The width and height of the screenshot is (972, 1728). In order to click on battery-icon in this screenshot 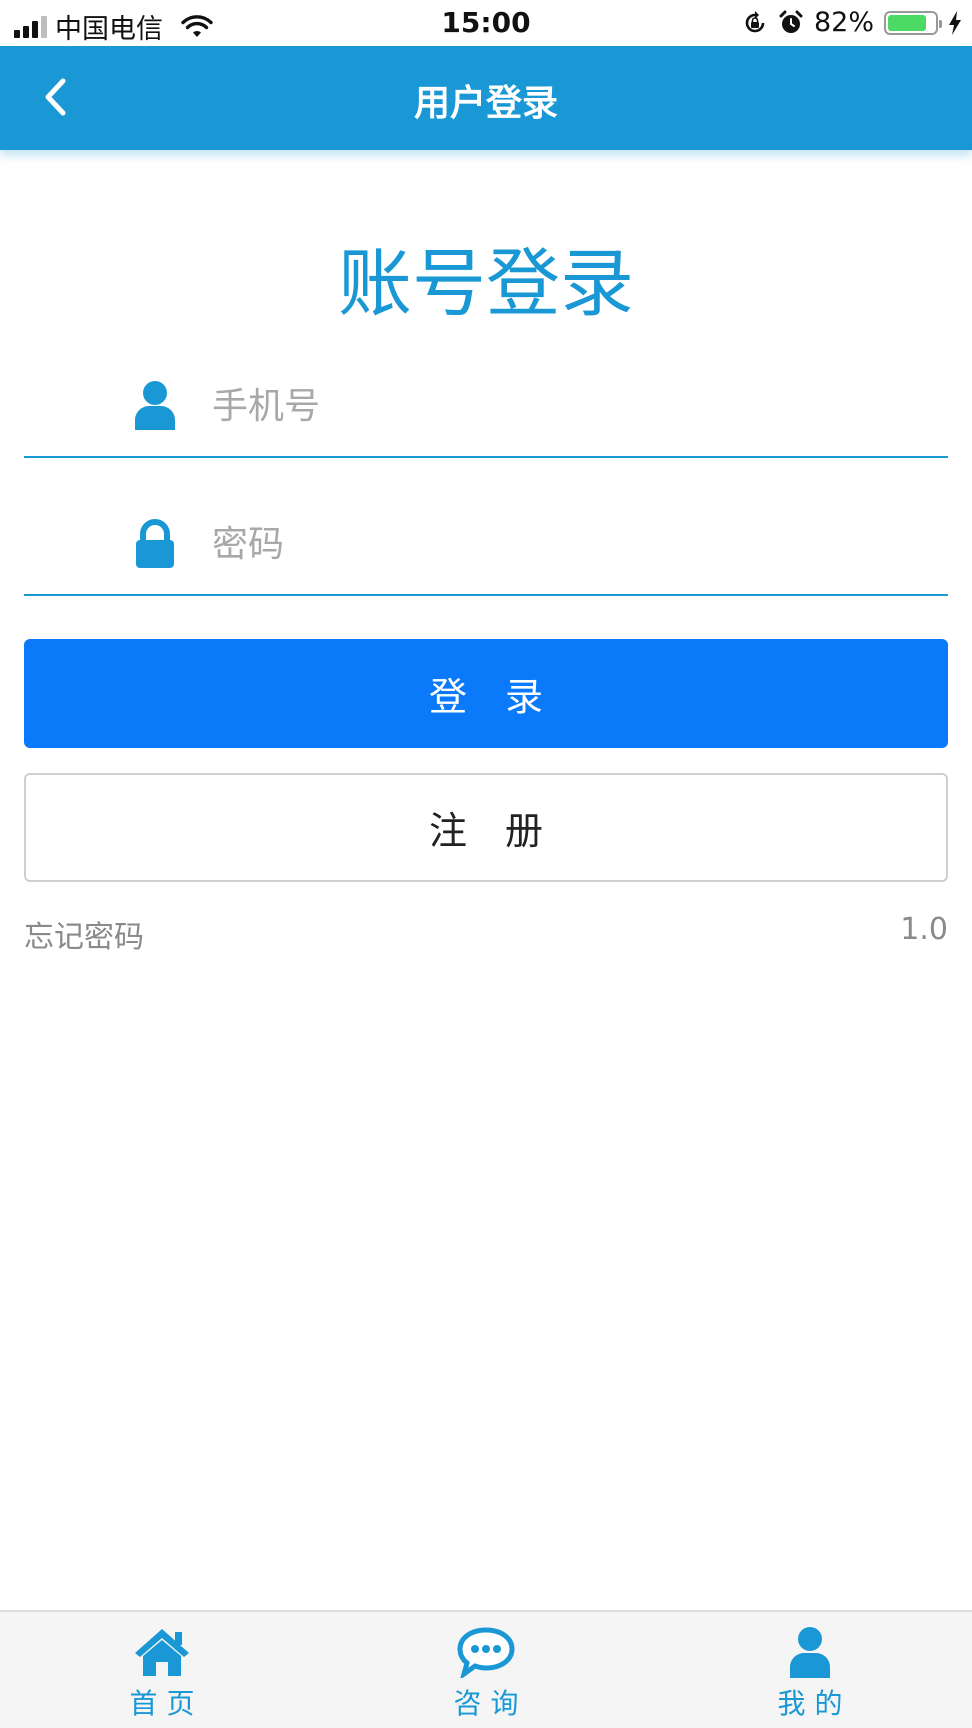, I will do `click(913, 22)`.